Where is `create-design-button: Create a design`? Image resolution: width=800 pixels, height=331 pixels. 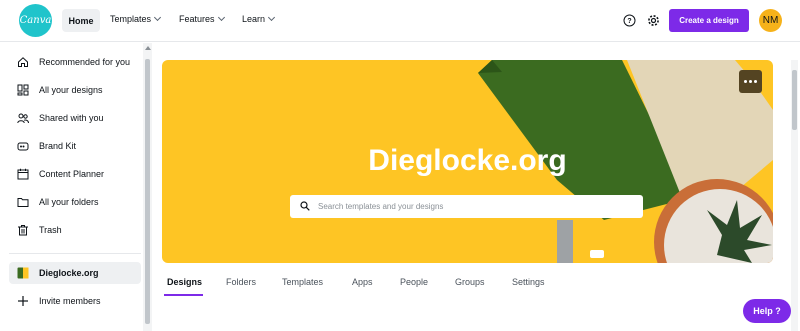
create-design-button: Create a design is located at coordinates (709, 20).